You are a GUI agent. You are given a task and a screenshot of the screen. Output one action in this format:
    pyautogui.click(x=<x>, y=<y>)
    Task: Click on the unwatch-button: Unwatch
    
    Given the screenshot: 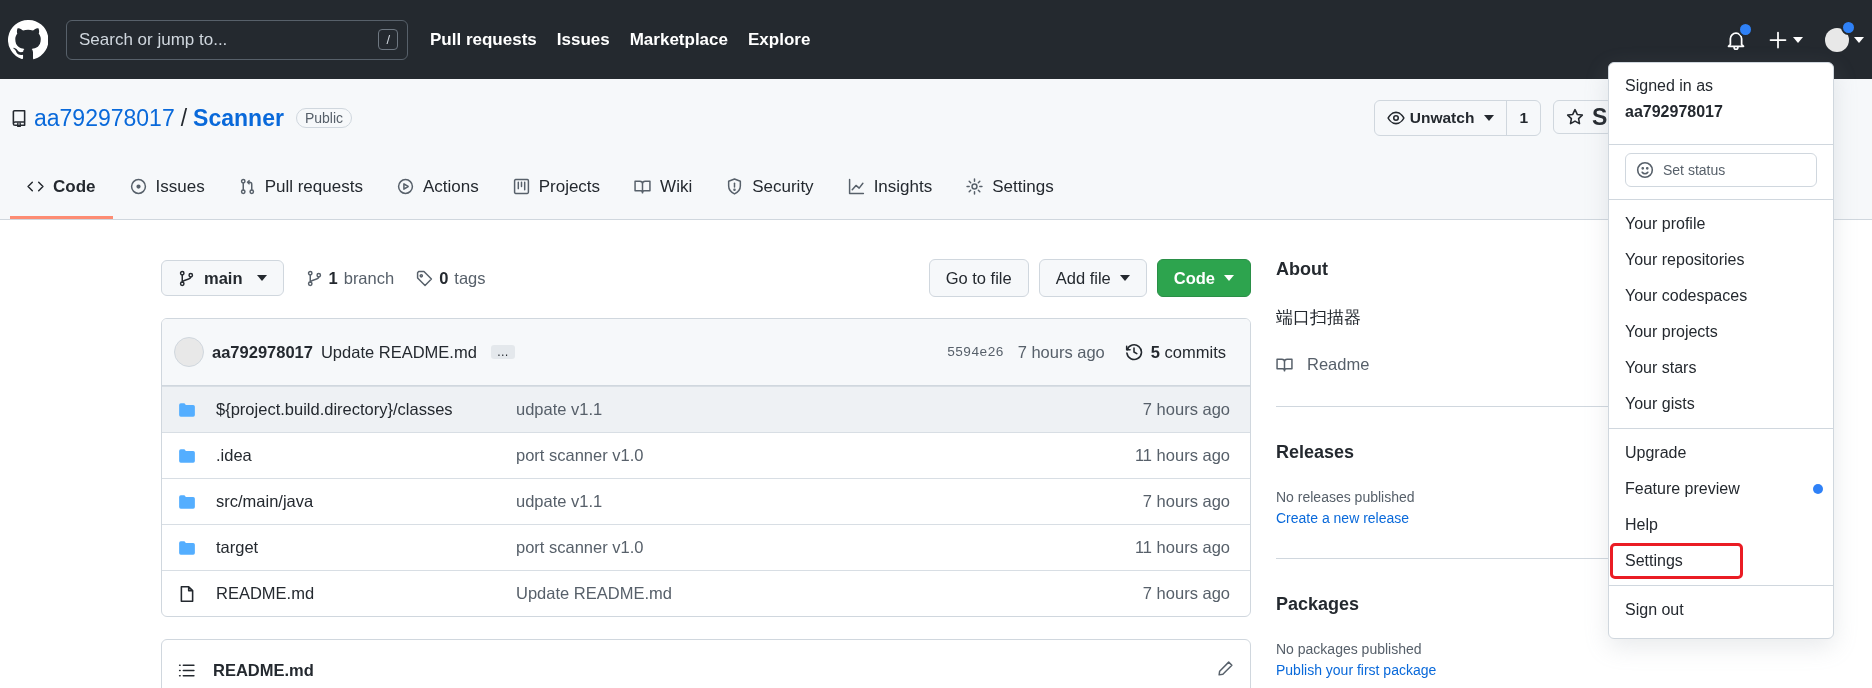 What is the action you would take?
    pyautogui.click(x=1440, y=118)
    